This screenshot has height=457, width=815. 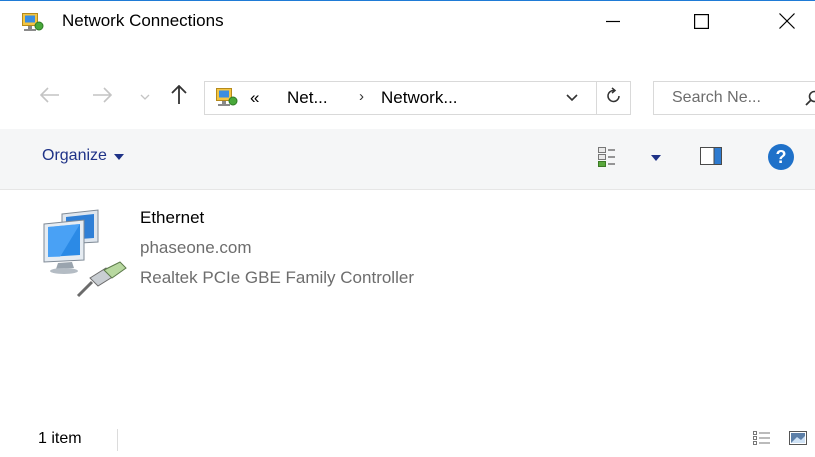 I want to click on connection-name: Ethernet, so click(x=172, y=217).